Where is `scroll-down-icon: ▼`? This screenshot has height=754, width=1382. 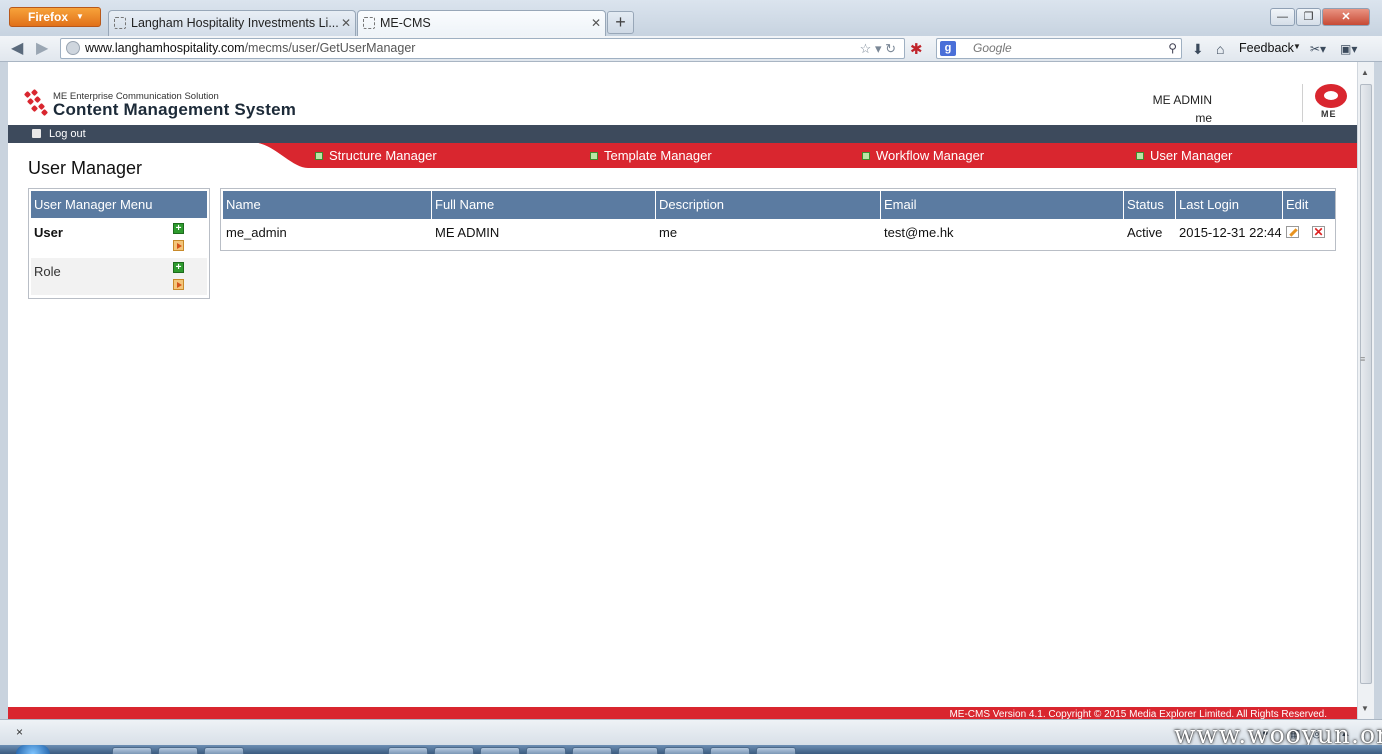
scroll-down-icon: ▼ is located at coordinates (1365, 708).